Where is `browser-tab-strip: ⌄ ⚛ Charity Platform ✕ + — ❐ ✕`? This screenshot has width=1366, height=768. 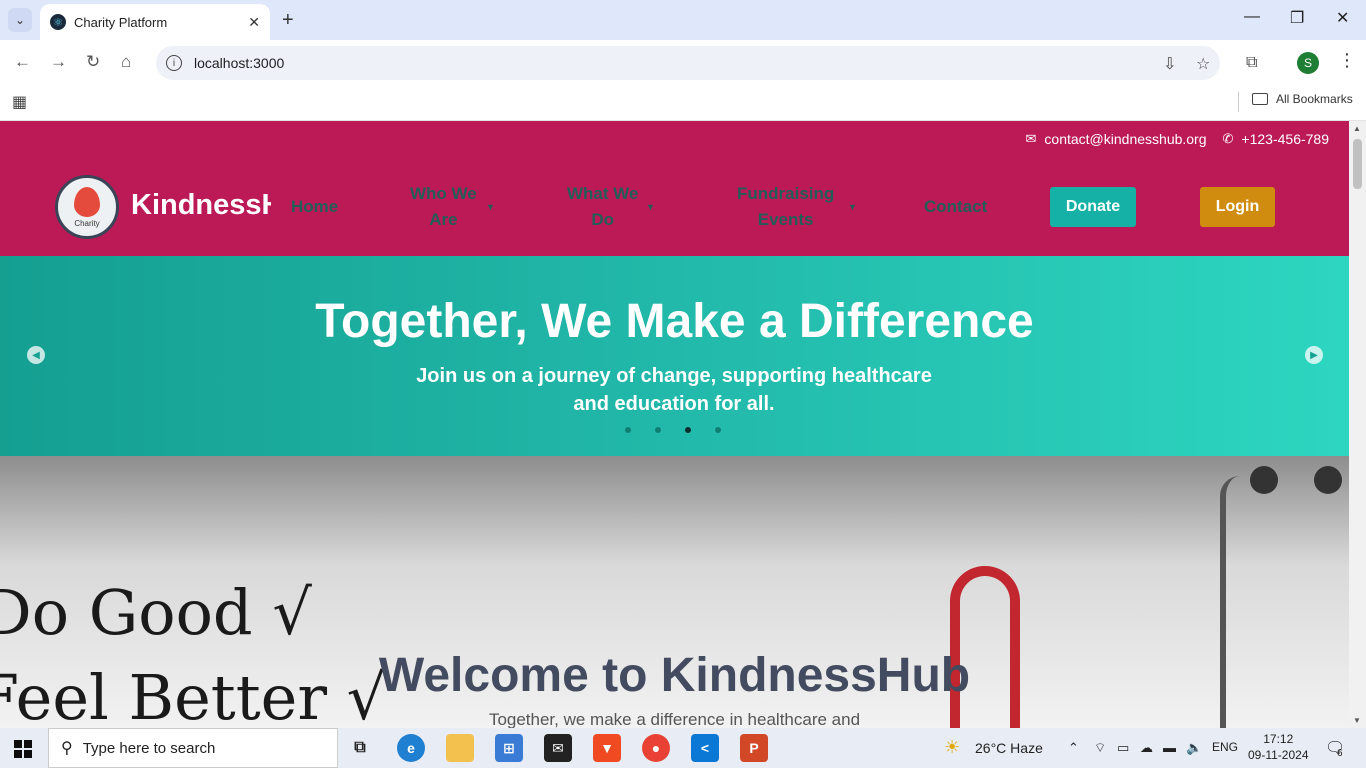 browser-tab-strip: ⌄ ⚛ Charity Platform ✕ + — ❐ ✕ is located at coordinates (683, 20).